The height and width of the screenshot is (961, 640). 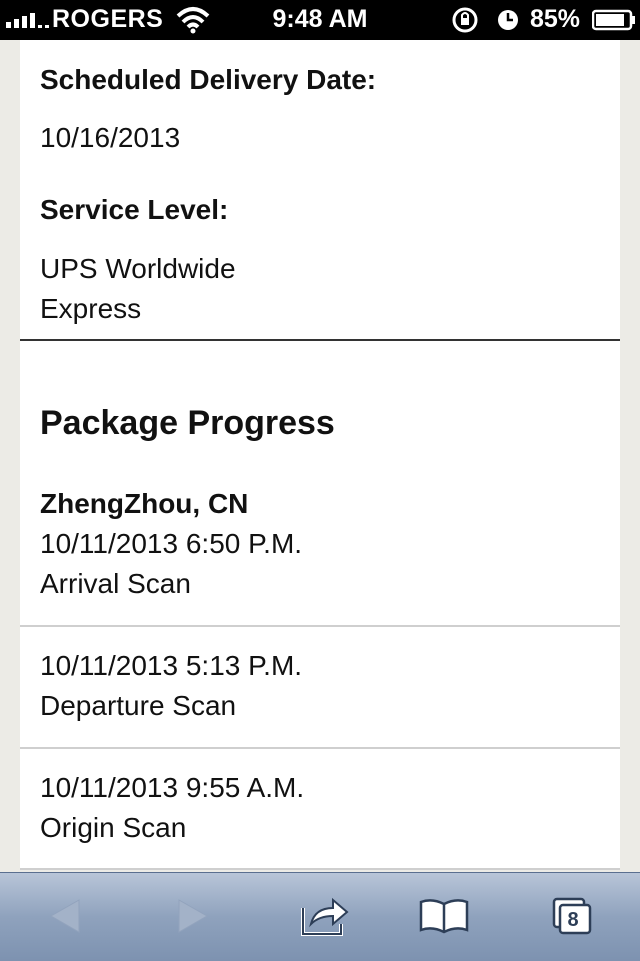 I want to click on forward-button, so click(x=193, y=916).